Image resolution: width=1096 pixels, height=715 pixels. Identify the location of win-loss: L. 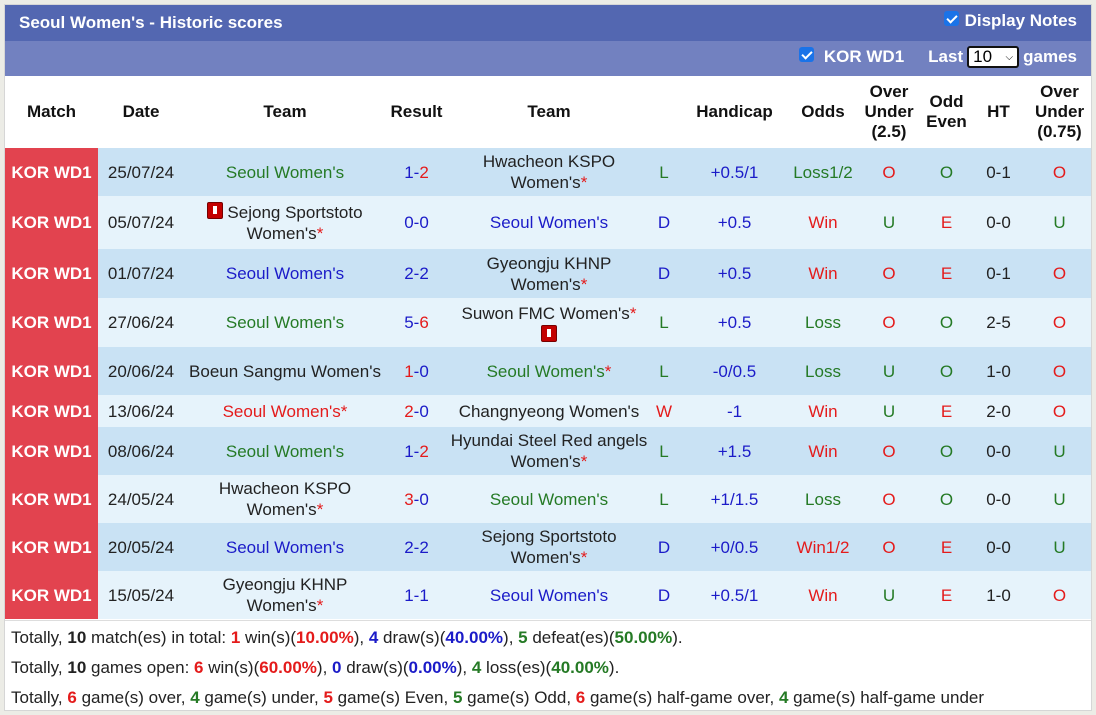
(664, 499).